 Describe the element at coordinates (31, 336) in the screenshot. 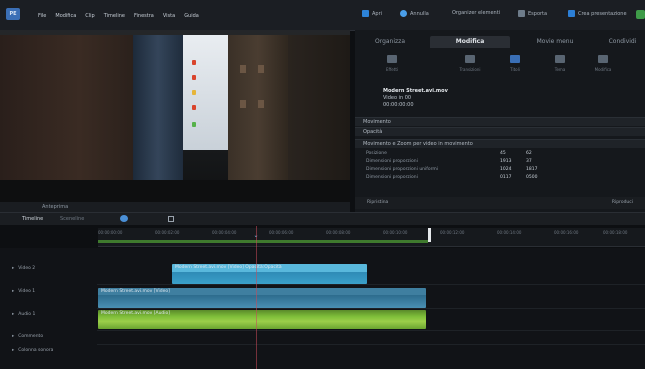

I see `track-name: Commento` at that location.